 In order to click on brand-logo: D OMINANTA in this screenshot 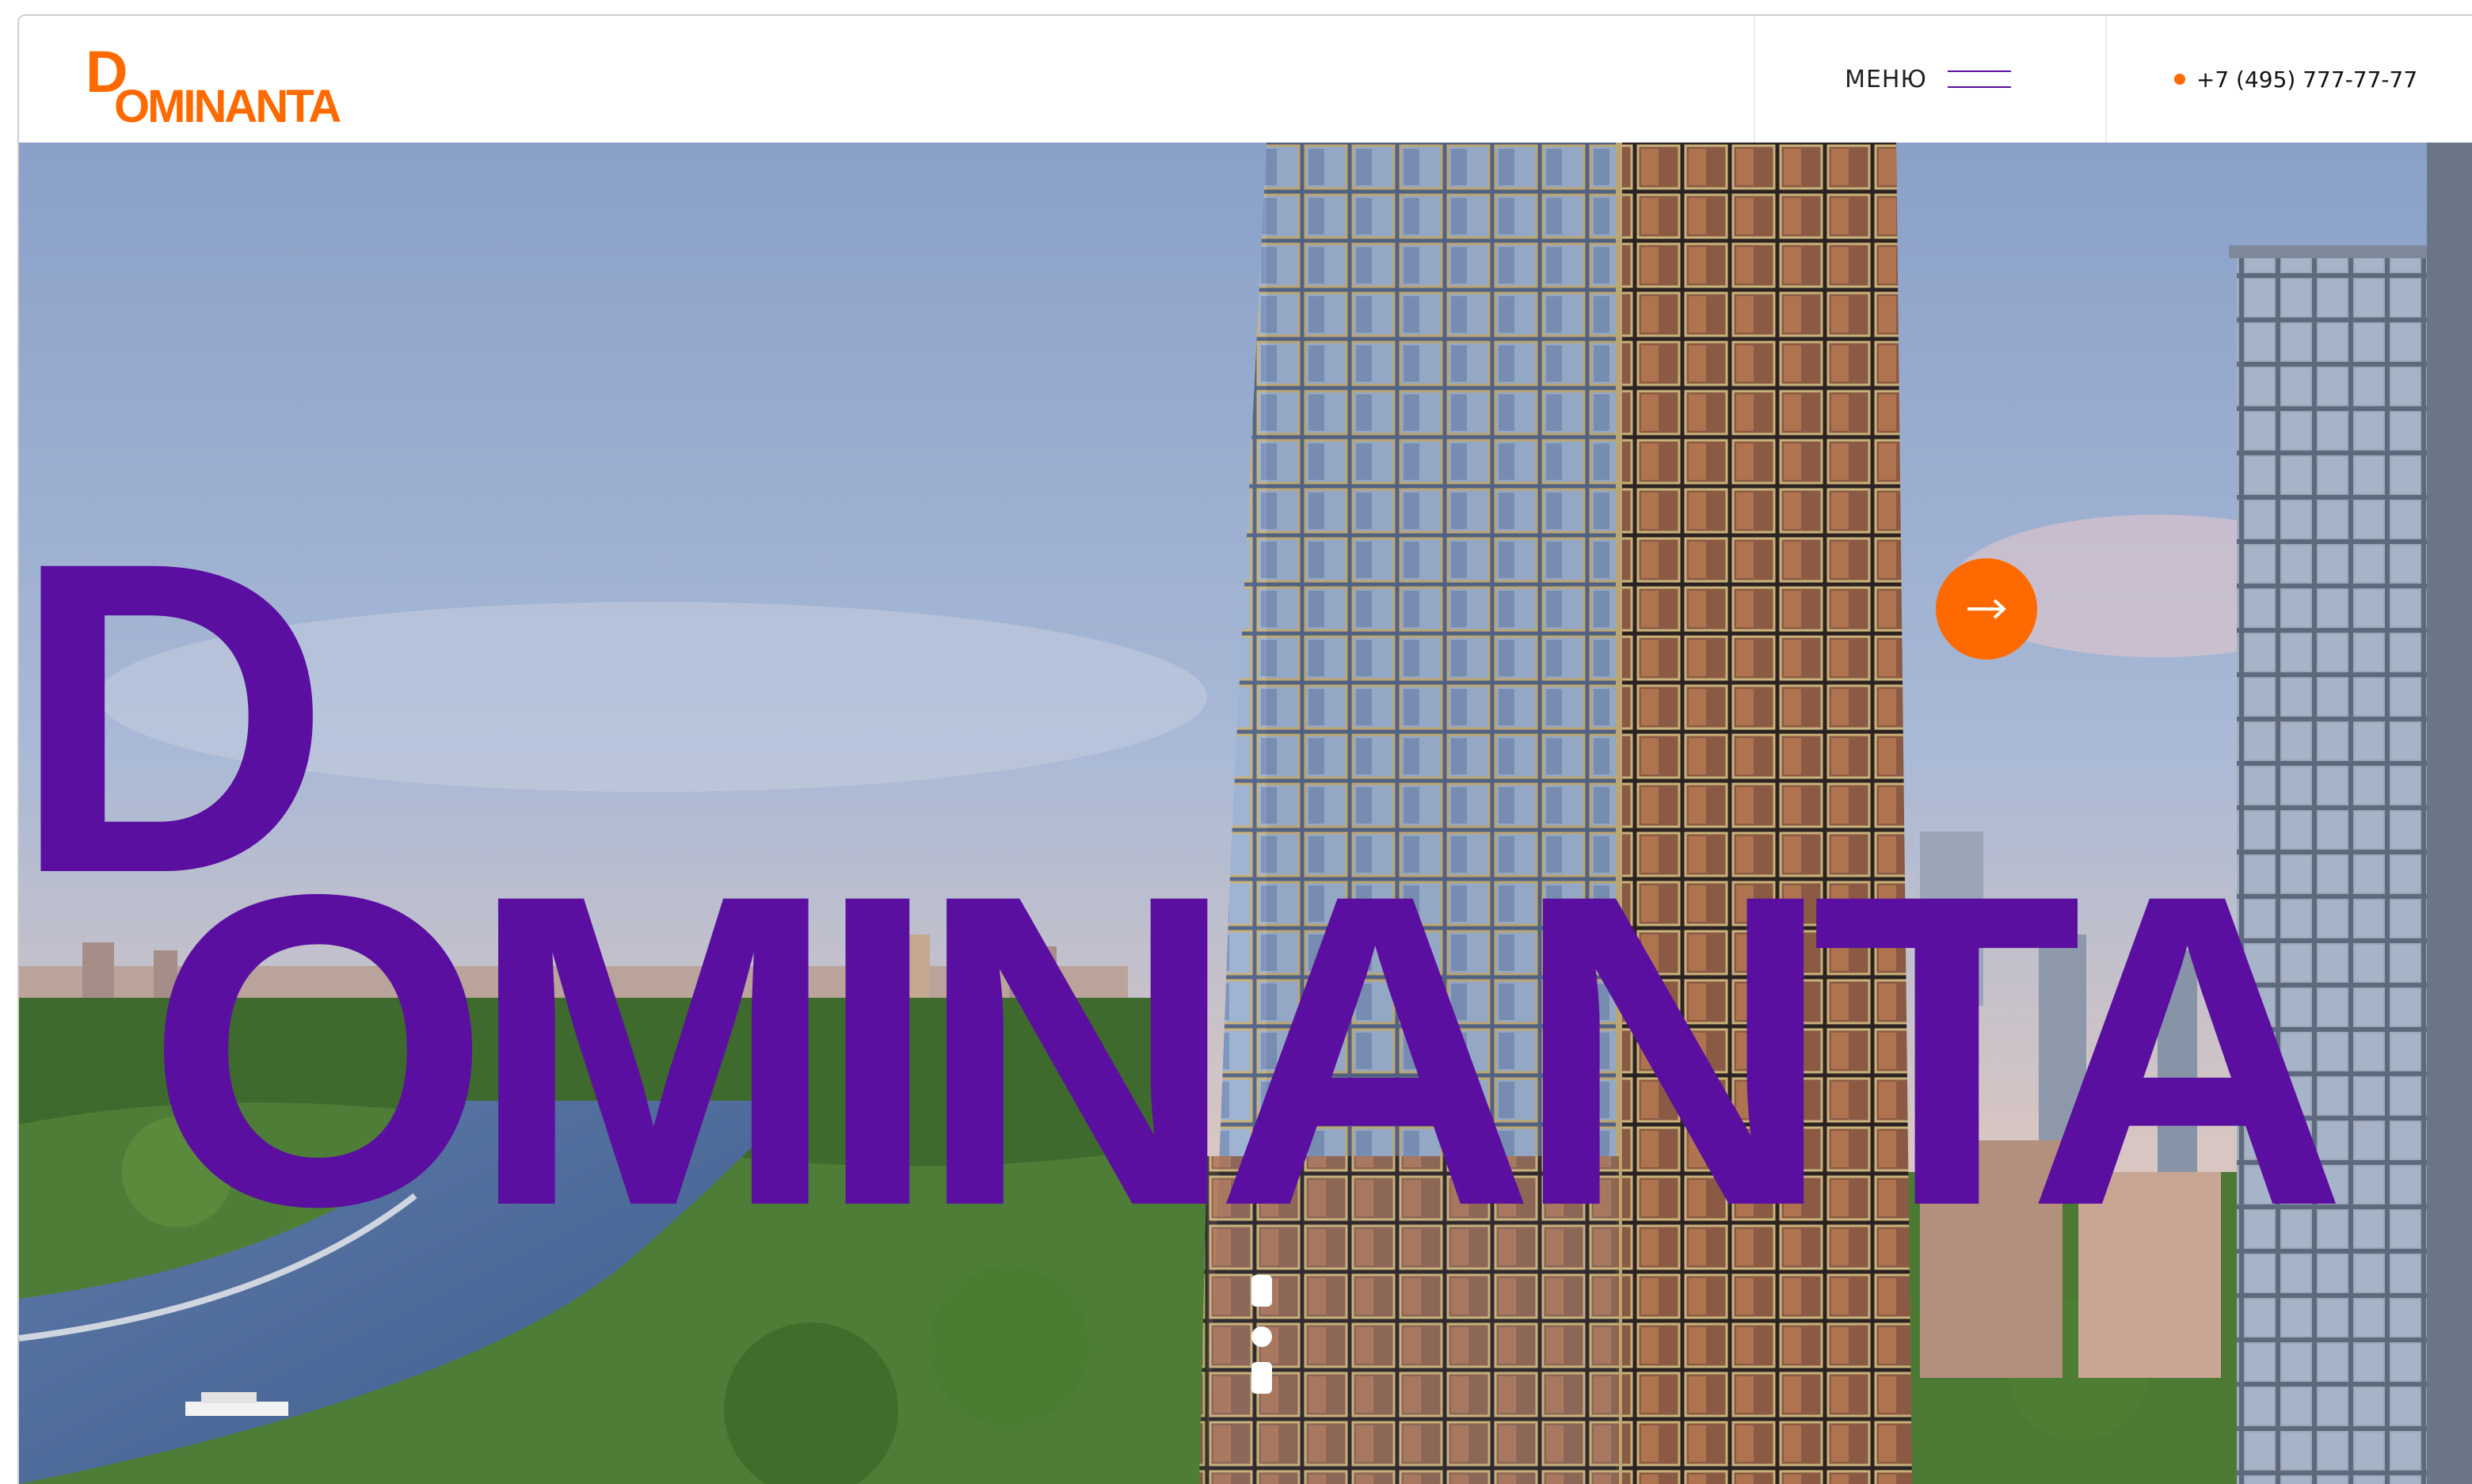, I will do `click(249, 84)`.